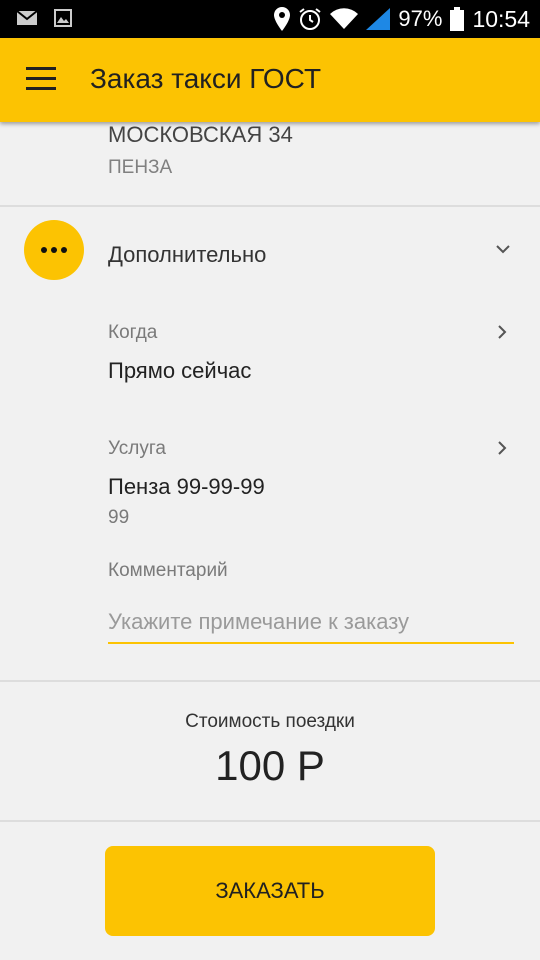 Image resolution: width=540 pixels, height=960 pixels. I want to click on service-value: Пенза 99-99-99, so click(186, 487).